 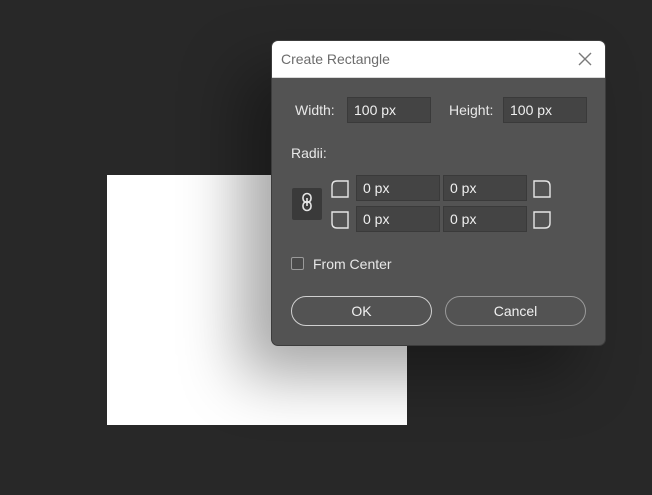 I want to click on width-input, so click(x=389, y=110).